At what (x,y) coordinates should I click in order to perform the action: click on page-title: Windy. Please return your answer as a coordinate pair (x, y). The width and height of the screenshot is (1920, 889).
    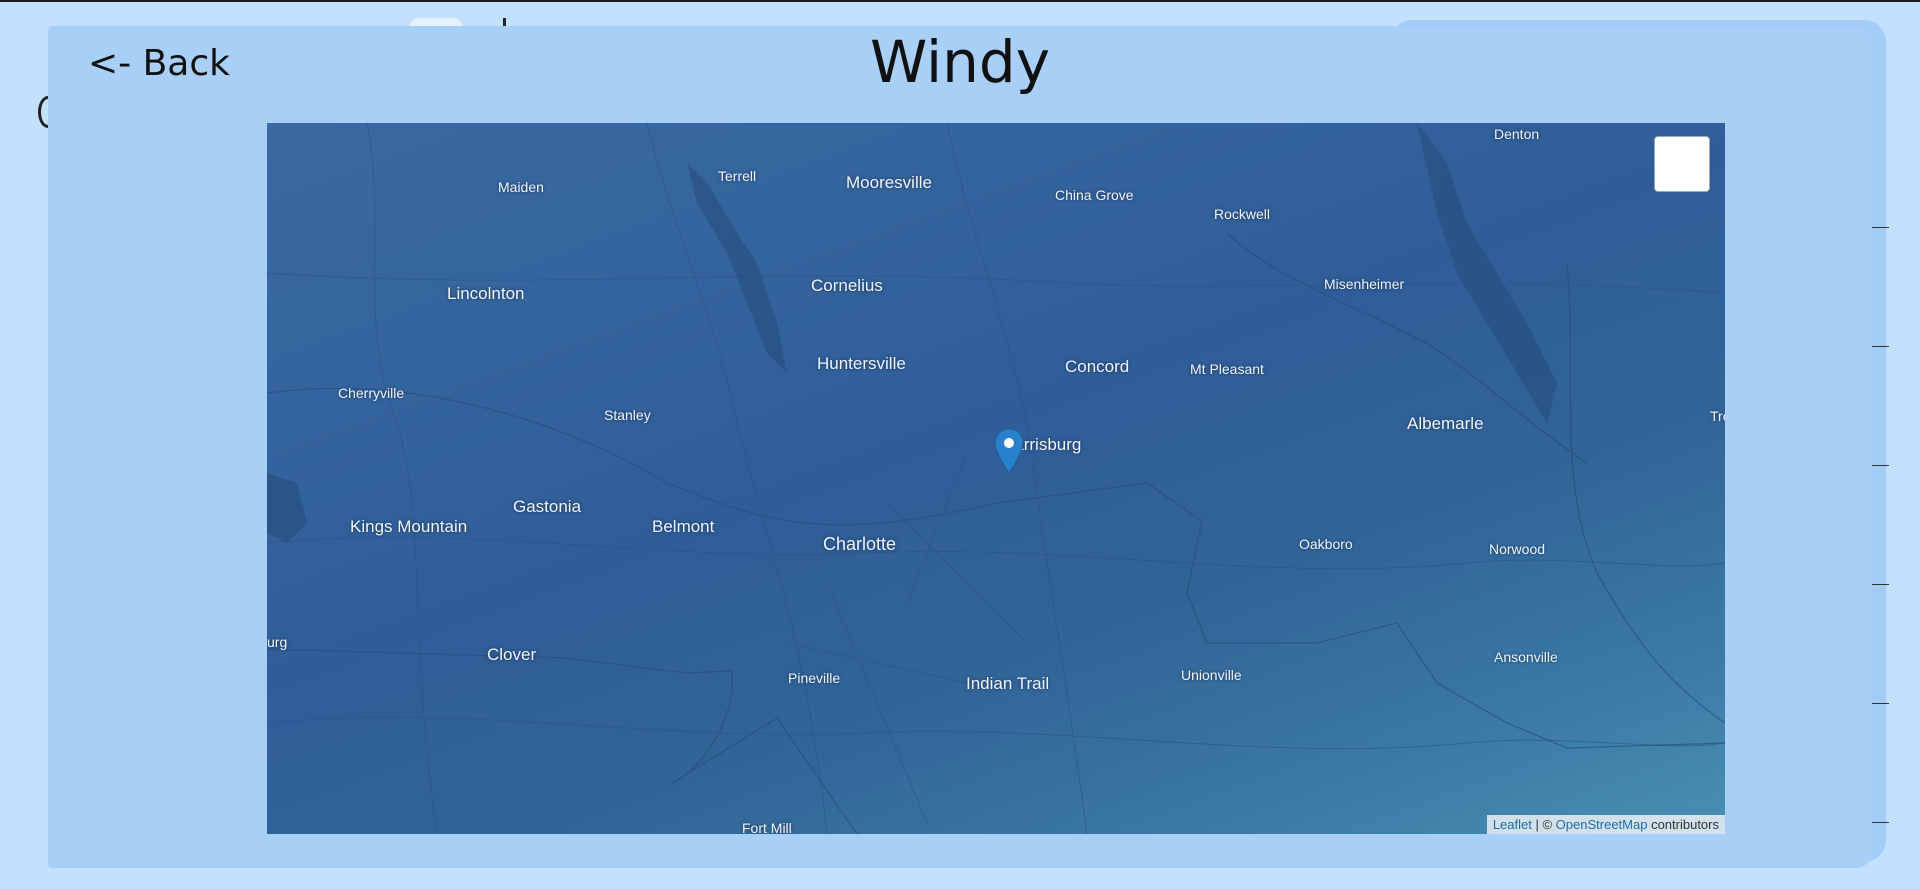
    Looking at the image, I should click on (960, 62).